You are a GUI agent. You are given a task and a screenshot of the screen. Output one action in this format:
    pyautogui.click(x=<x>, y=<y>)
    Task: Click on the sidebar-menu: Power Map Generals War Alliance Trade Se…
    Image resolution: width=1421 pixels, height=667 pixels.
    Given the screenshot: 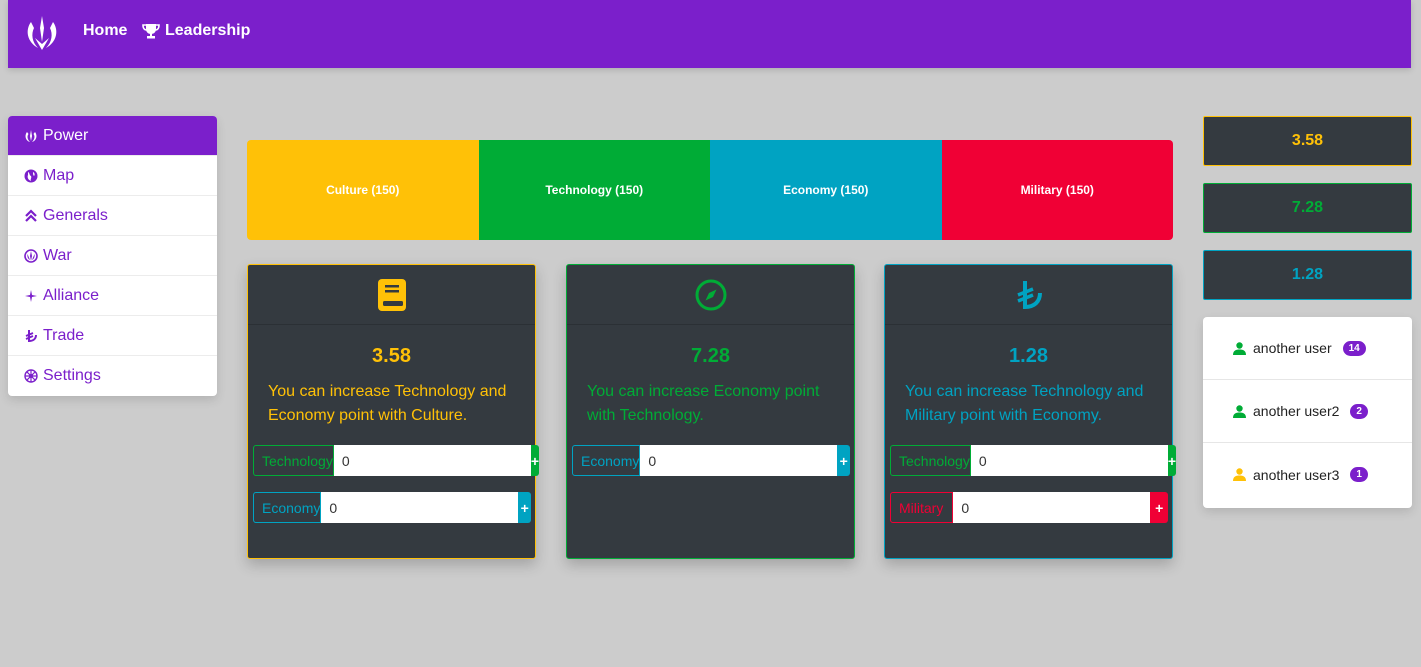 What is the action you would take?
    pyautogui.click(x=112, y=256)
    